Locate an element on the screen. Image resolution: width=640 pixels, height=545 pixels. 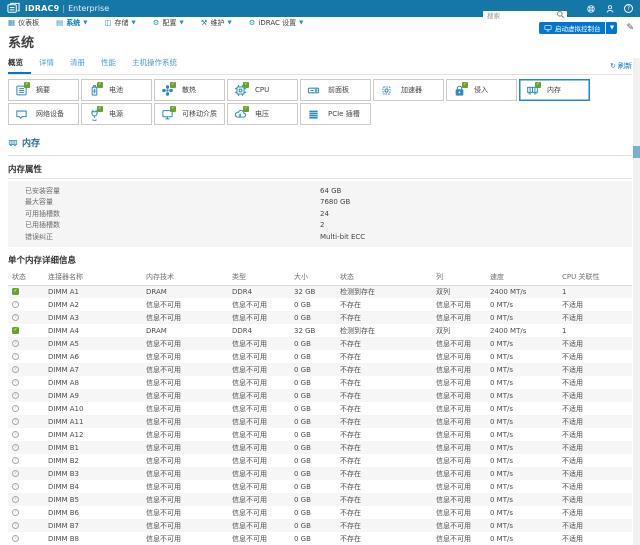
table-row: ? DIMM A9 信息不可用 信息不可用 0 GB 不存在 信息不可用 0 MT/s 不适用 is located at coordinates (320, 395).